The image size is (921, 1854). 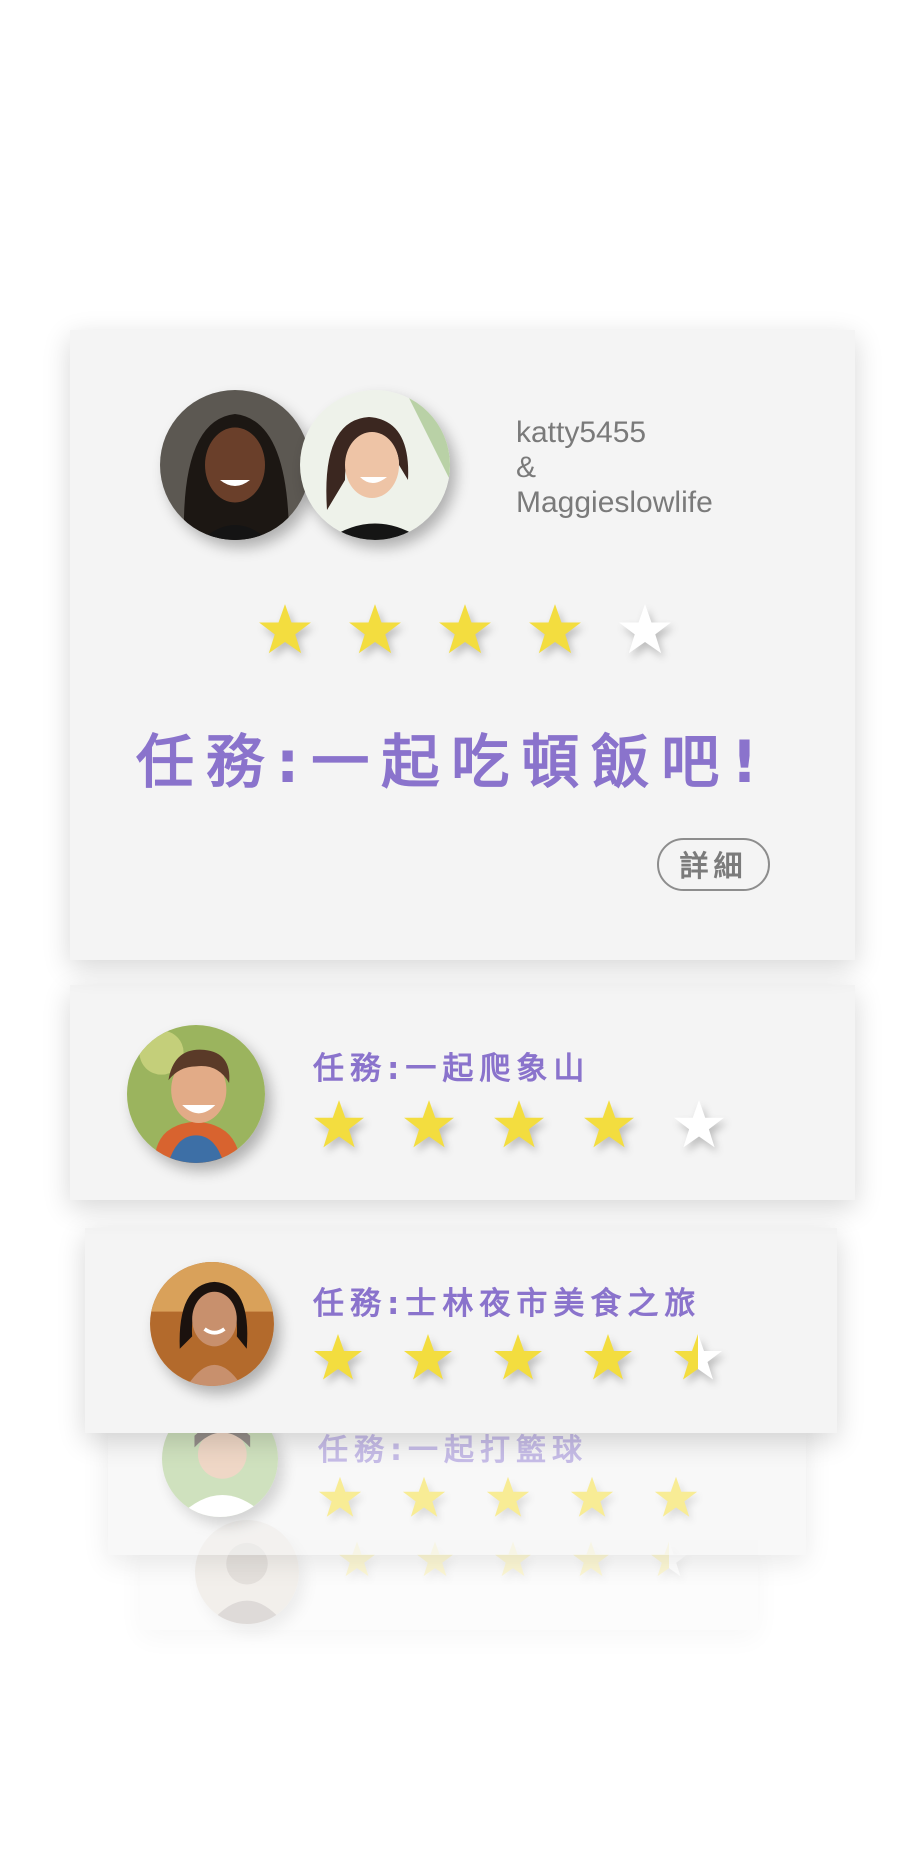 What do you see at coordinates (698, 1357) in the screenshot?
I see `star-icon-half` at bounding box center [698, 1357].